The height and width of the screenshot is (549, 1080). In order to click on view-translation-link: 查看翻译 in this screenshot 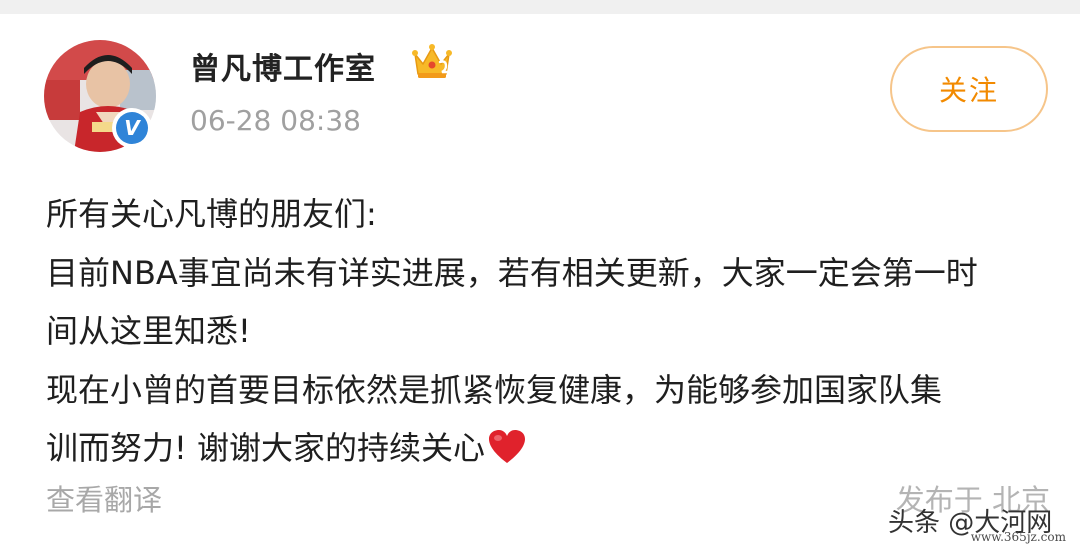, I will do `click(104, 498)`.